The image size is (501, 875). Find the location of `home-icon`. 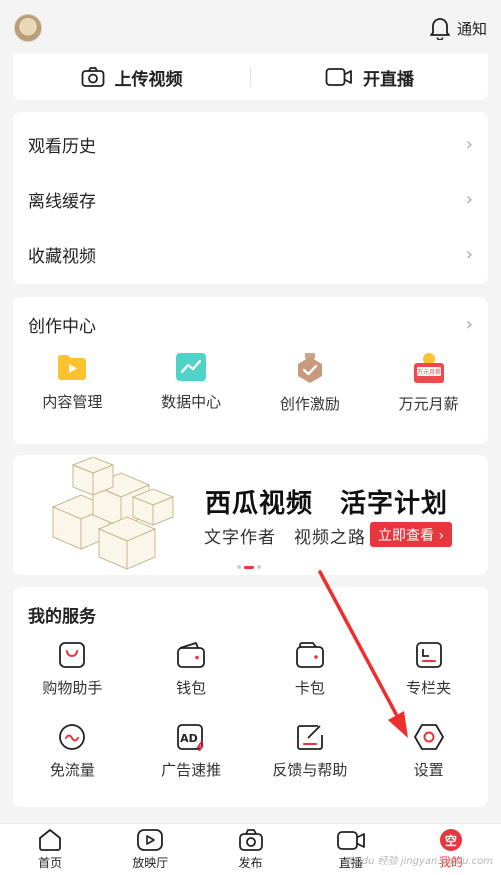

home-icon is located at coordinates (50, 840).